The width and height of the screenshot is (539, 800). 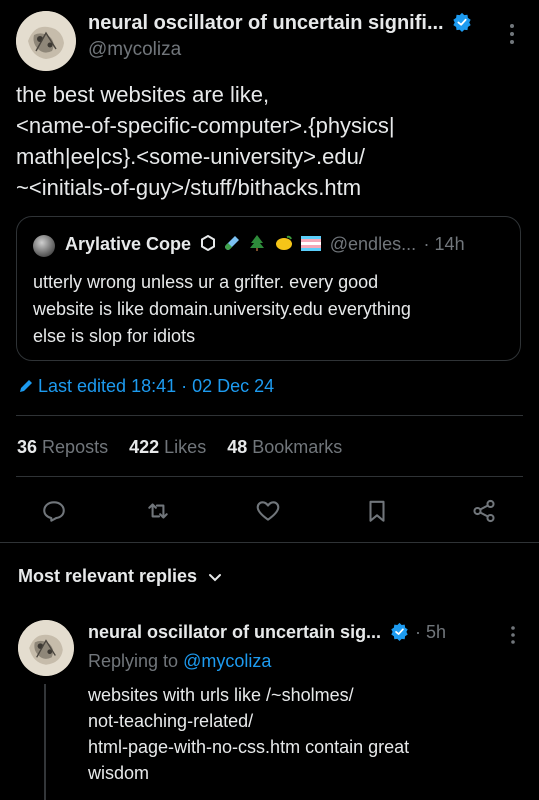 I want to click on replying-to: Replying to @mycoliza, so click(x=179, y=661).